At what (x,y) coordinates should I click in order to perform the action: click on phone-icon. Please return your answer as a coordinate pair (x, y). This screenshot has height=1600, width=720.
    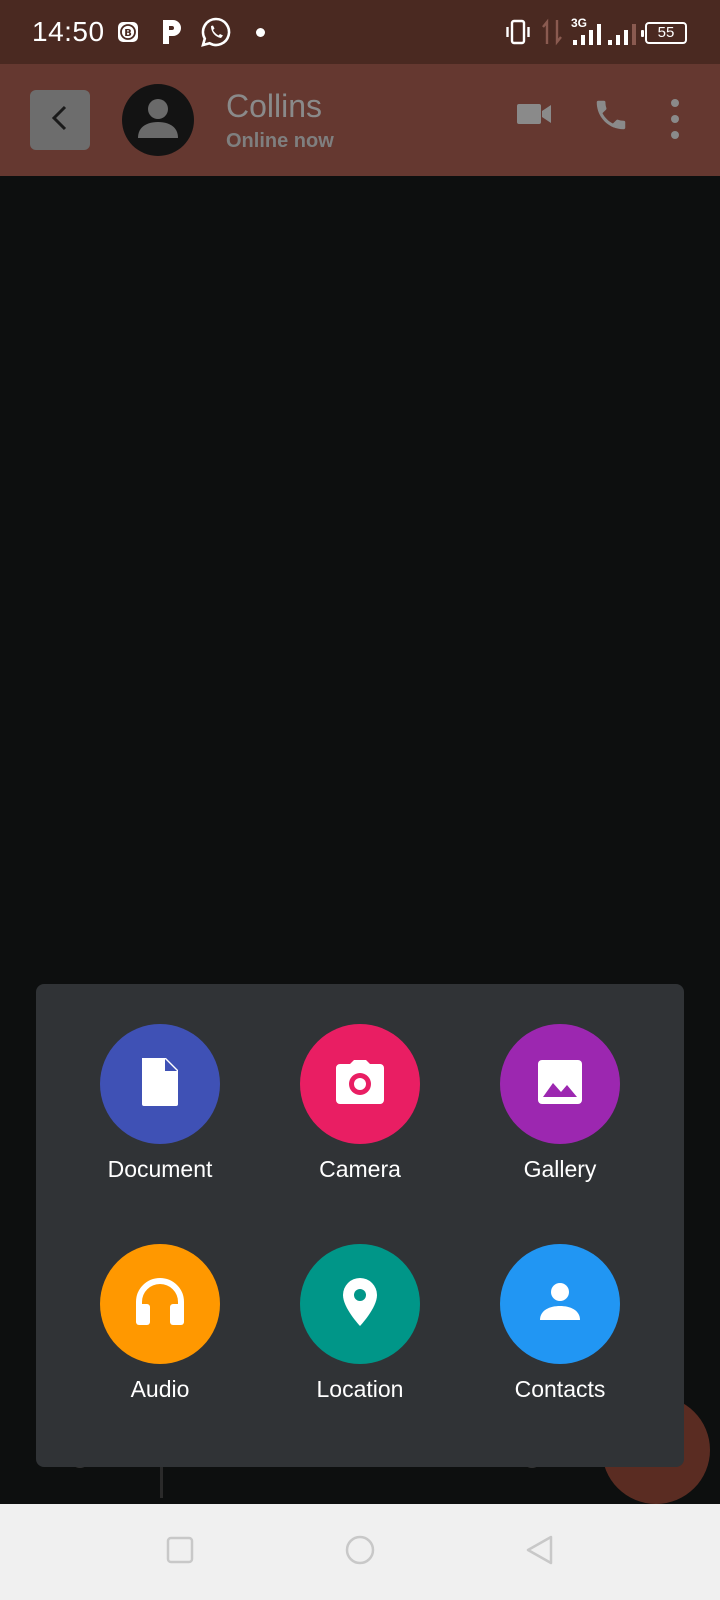
    Looking at the image, I should click on (611, 117).